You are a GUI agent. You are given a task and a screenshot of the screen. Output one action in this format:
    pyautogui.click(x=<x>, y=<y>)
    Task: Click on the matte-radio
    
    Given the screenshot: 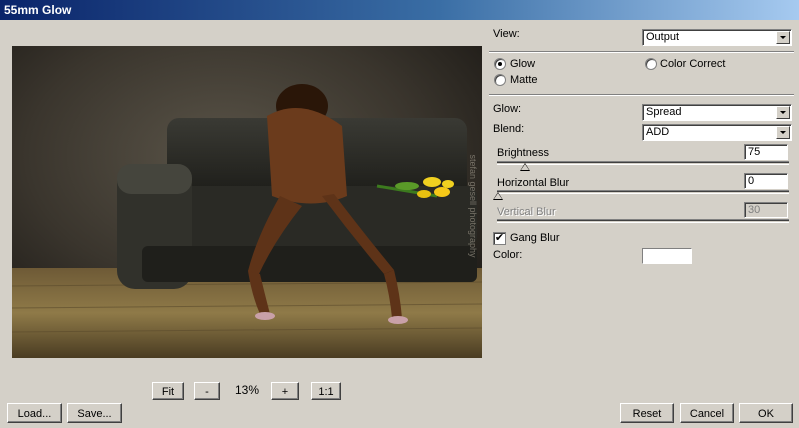 What is the action you would take?
    pyautogui.click(x=500, y=80)
    